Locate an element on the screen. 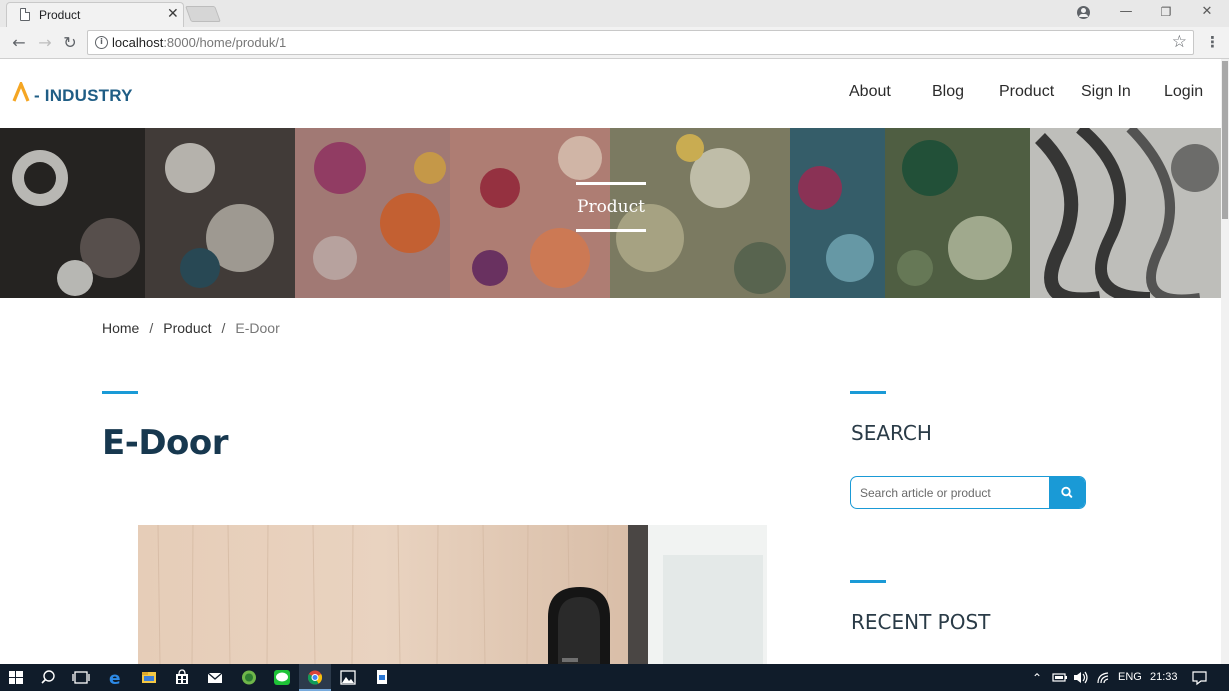 Image resolution: width=1229 pixels, height=691 pixels. bookmark-star-icon: ☆ is located at coordinates (1179, 42).